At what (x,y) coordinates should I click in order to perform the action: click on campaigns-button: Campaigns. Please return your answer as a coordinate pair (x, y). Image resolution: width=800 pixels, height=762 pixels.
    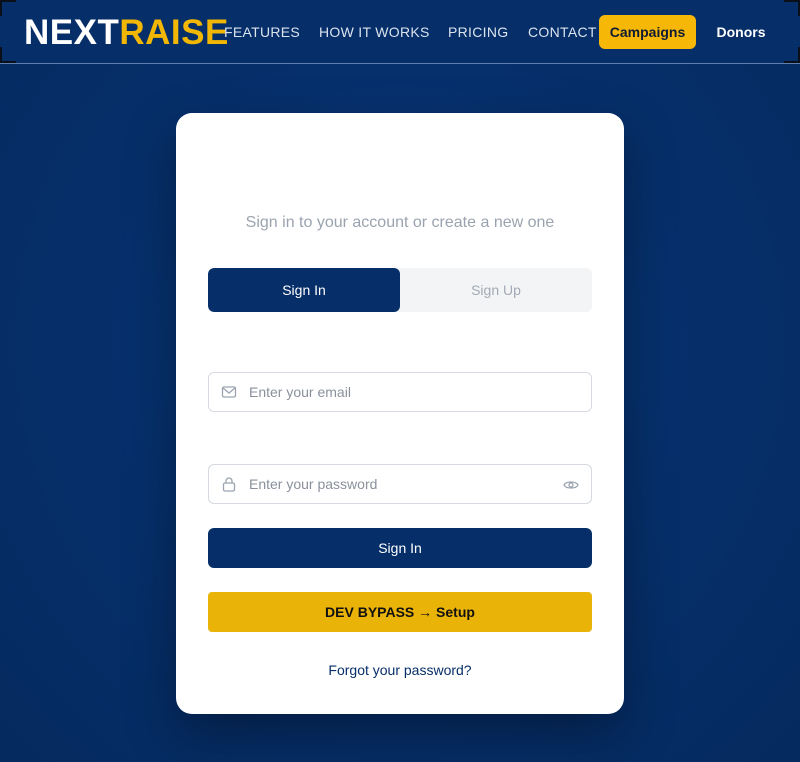
    Looking at the image, I should click on (647, 32).